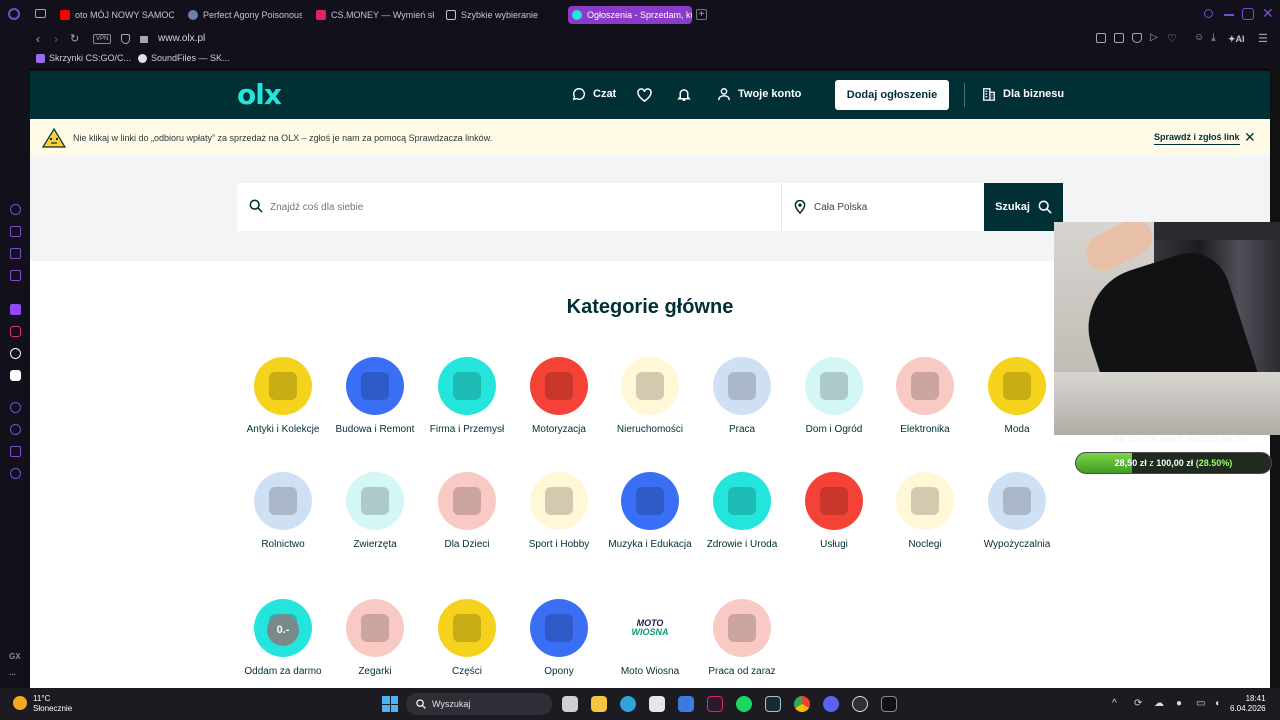 The width and height of the screenshot is (1280, 720). What do you see at coordinates (860, 704) in the screenshot?
I see `obs-icon` at bounding box center [860, 704].